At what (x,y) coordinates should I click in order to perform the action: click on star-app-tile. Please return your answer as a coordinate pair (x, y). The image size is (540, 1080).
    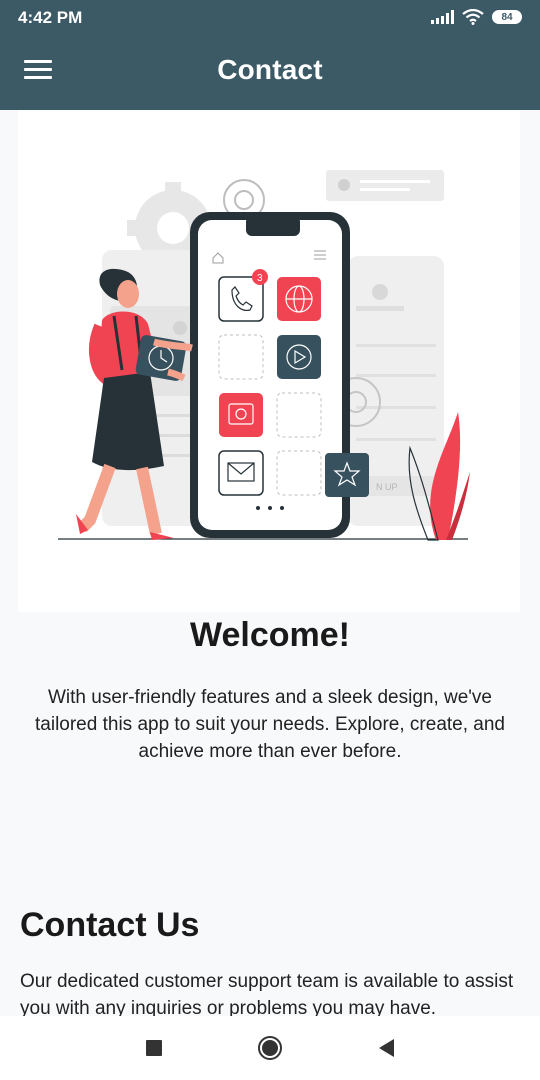
    Looking at the image, I should click on (347, 475).